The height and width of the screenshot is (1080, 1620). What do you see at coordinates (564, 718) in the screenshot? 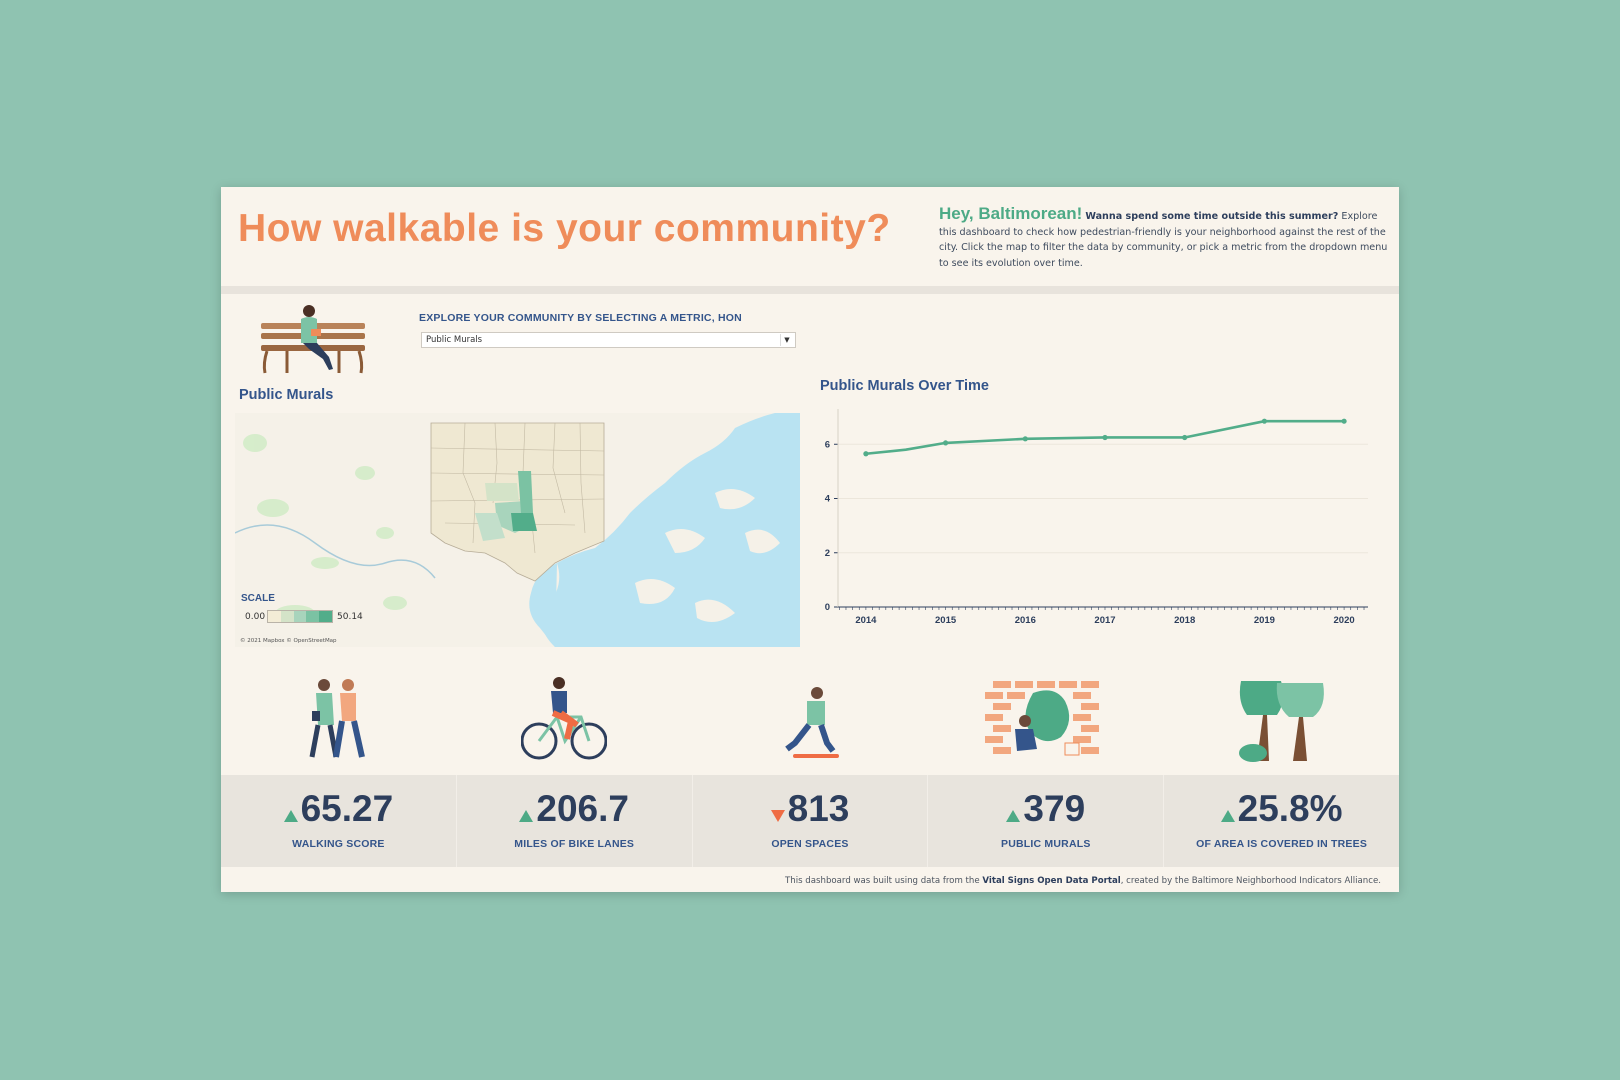
I see `cyclist-icon` at bounding box center [564, 718].